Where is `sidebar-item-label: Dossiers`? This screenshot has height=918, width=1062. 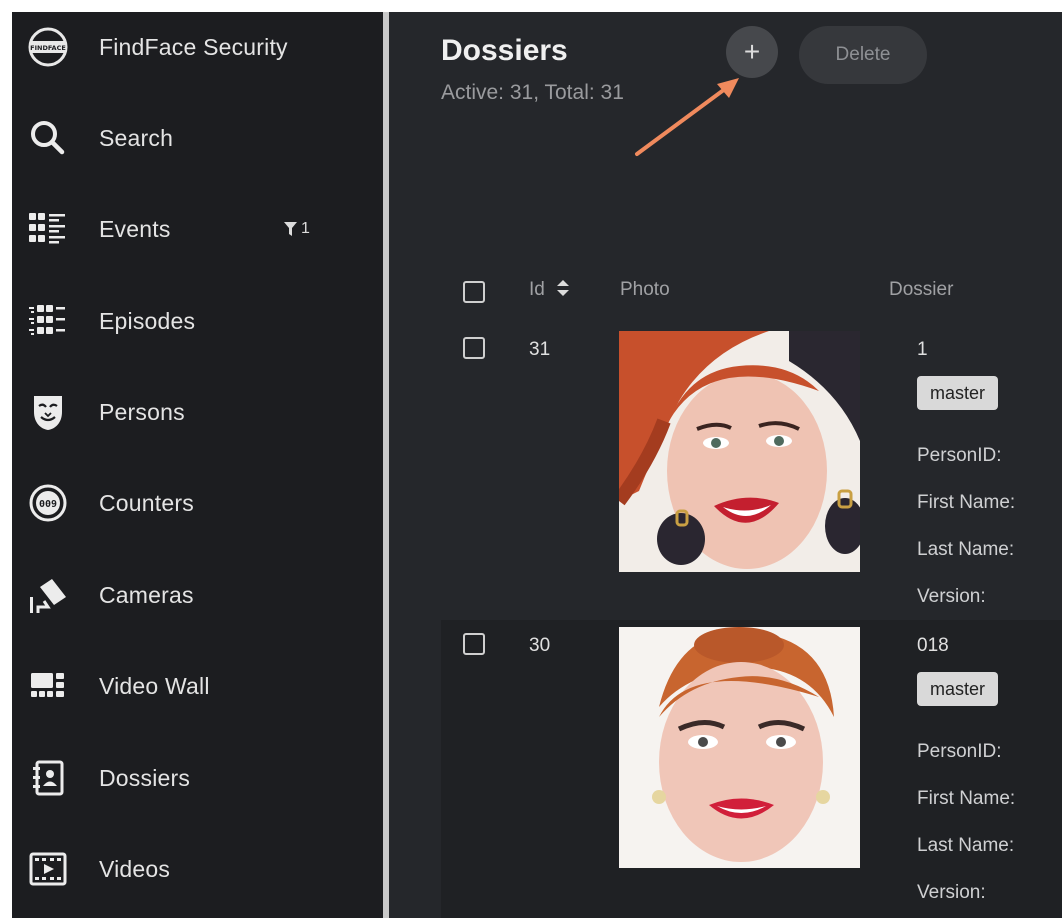
sidebar-item-label: Dossiers is located at coordinates (145, 777).